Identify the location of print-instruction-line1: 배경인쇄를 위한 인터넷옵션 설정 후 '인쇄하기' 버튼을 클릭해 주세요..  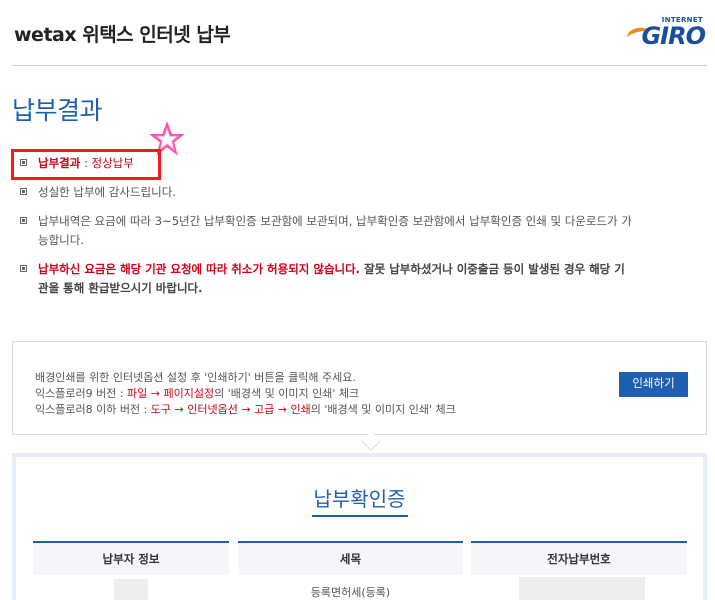
(195, 377).